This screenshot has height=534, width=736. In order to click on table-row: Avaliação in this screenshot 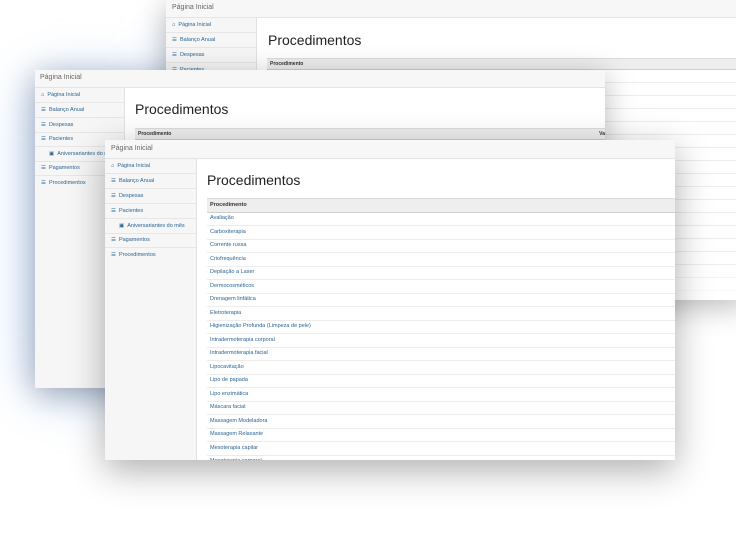, I will do `click(441, 219)`.